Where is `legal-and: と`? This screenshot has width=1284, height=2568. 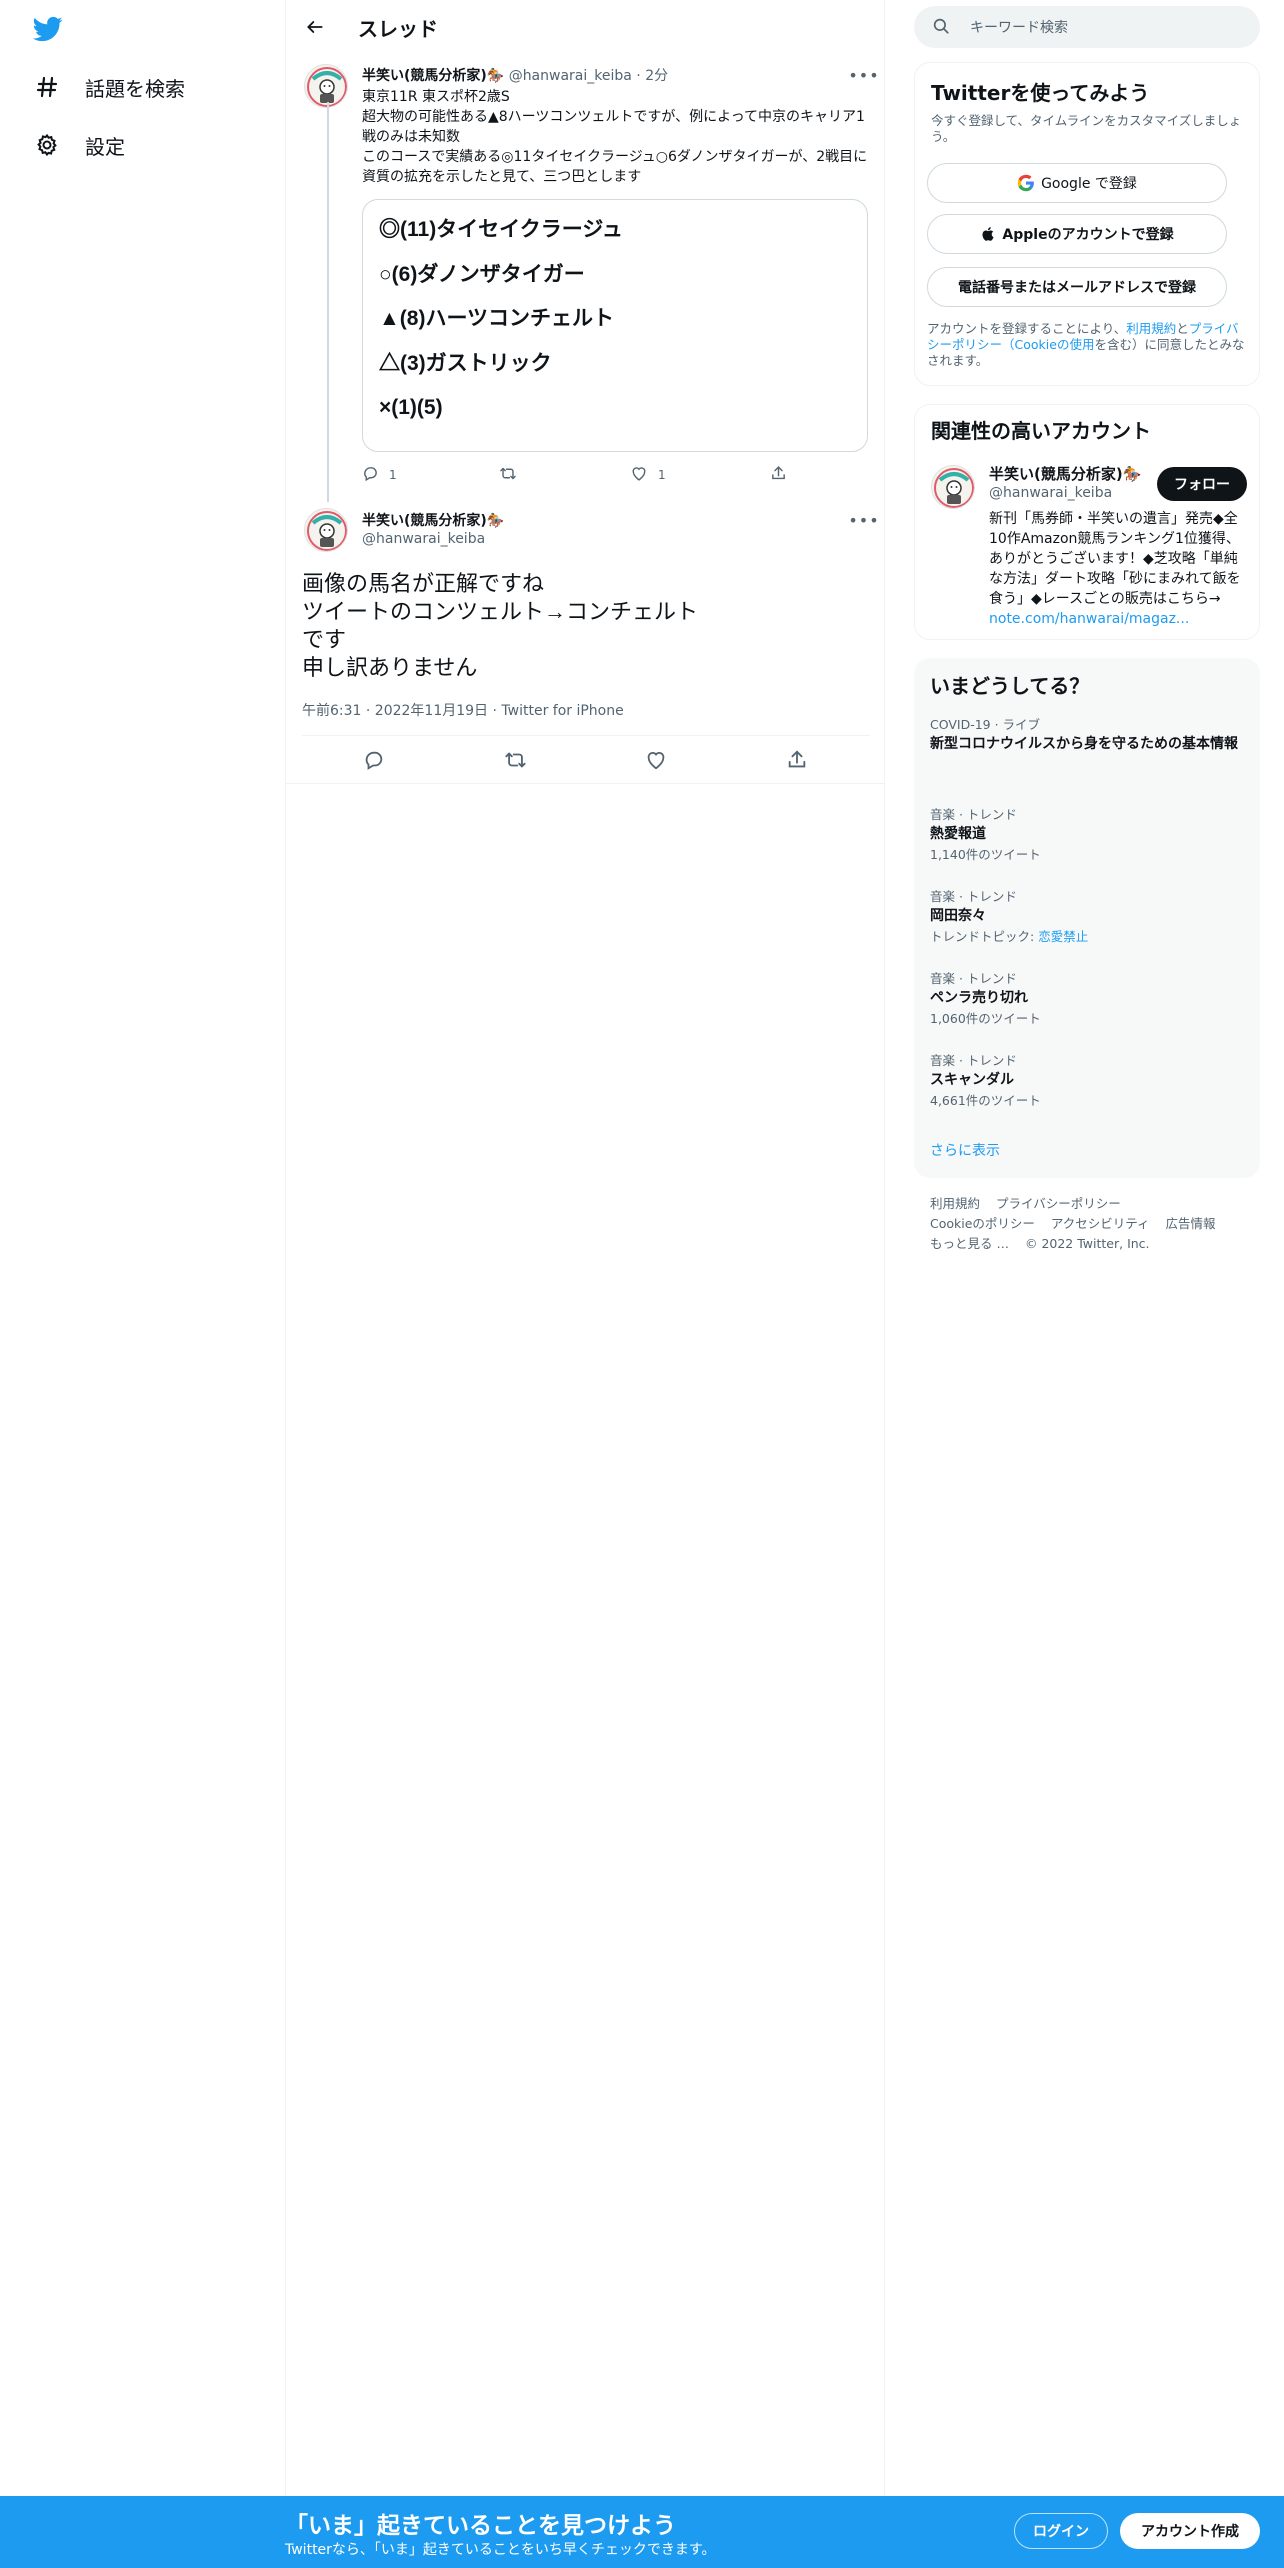
legal-and: と is located at coordinates (1182, 328).